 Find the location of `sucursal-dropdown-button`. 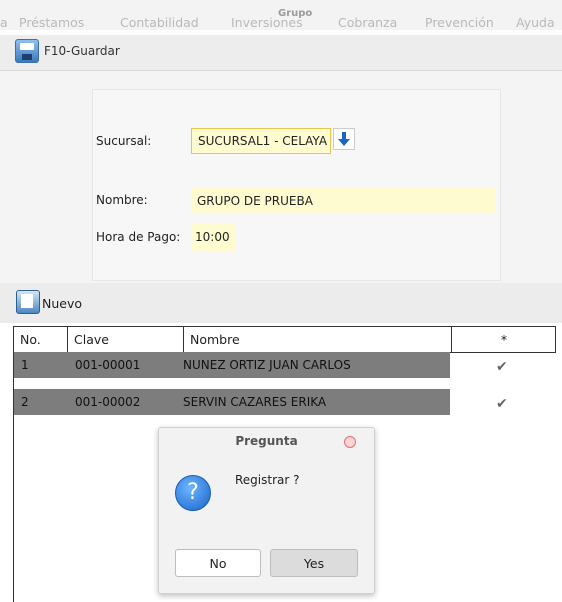

sucursal-dropdown-button is located at coordinates (344, 139).